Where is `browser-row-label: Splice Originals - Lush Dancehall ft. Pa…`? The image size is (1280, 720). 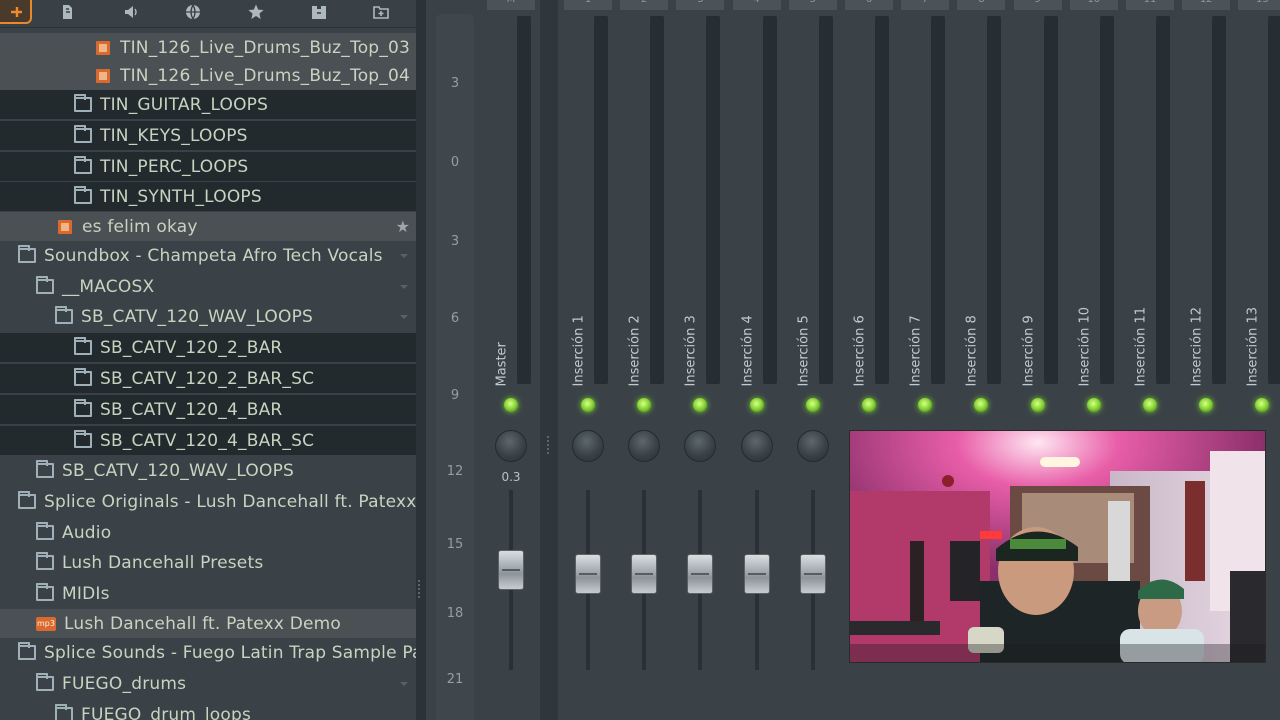
browser-row-label: Splice Originals - Lush Dancehall ft. Pa… is located at coordinates (230, 501).